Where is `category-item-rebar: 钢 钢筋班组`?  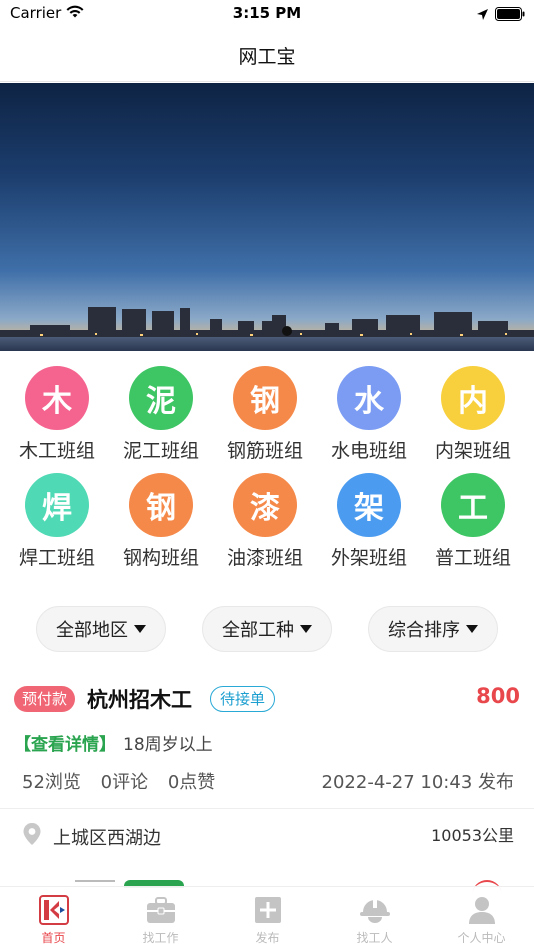
category-item-rebar: 钢 钢筋班组 is located at coordinates (265, 414).